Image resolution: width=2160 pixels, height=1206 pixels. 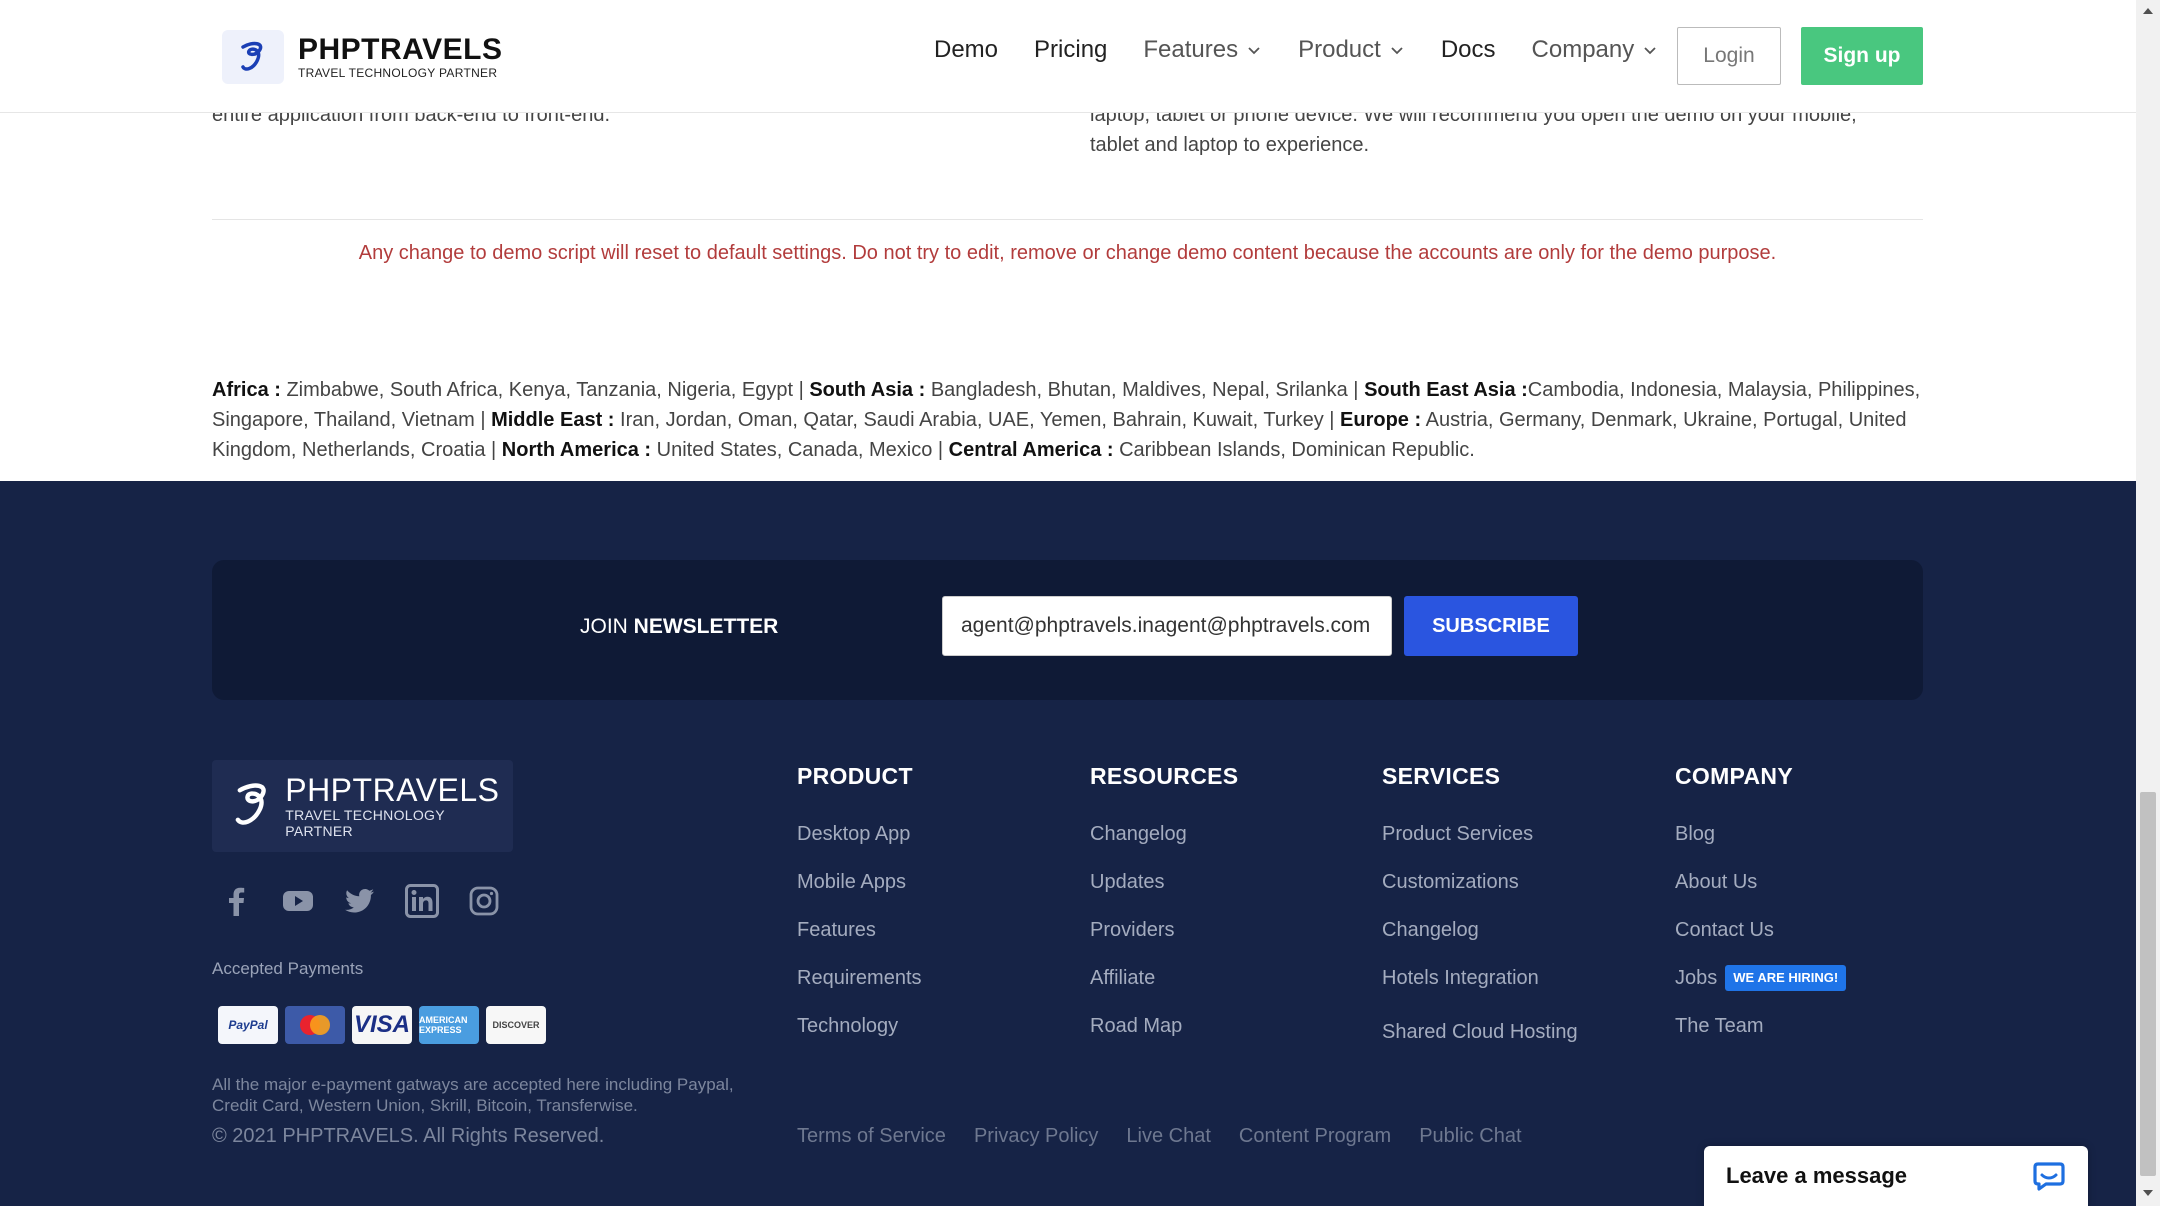 What do you see at coordinates (2049, 1176) in the screenshot?
I see `chat-bubble-icon` at bounding box center [2049, 1176].